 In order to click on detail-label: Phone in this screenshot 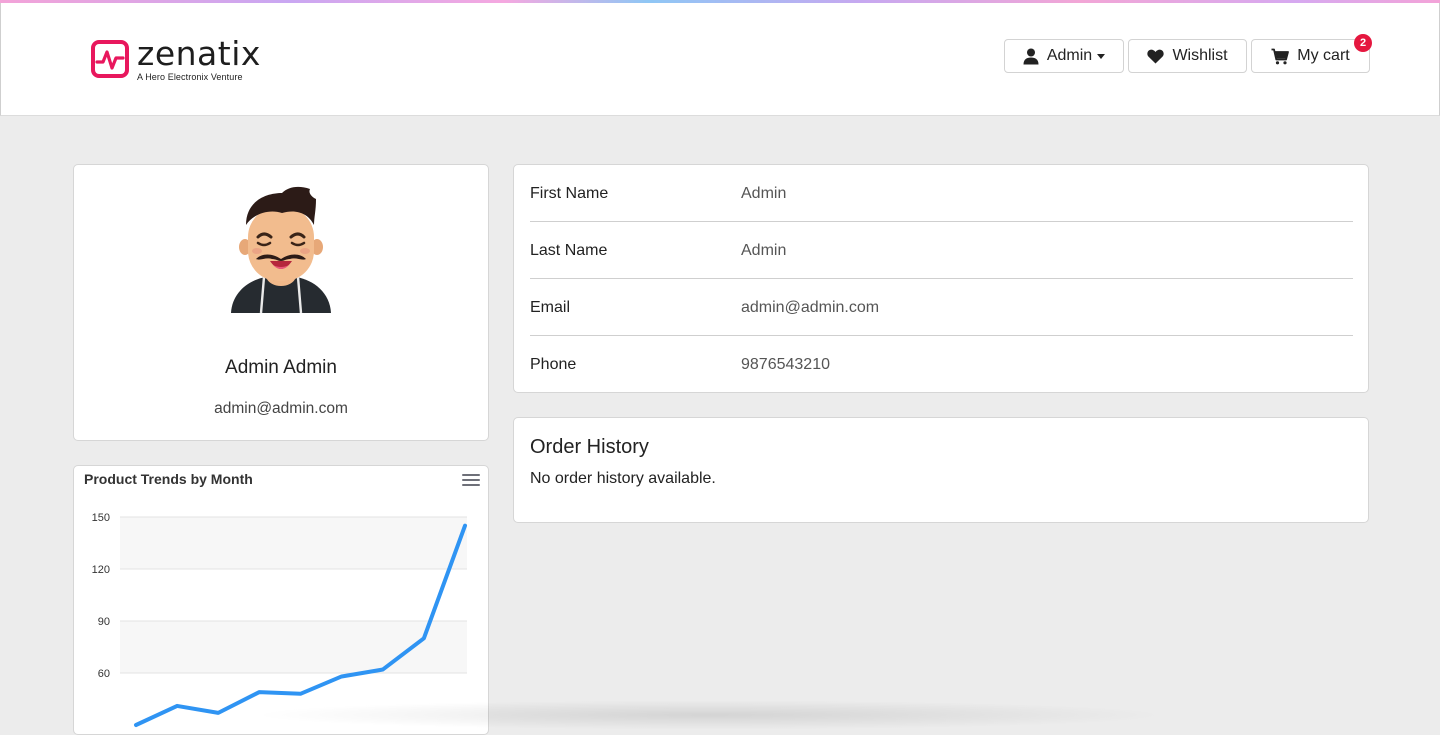, I will do `click(553, 364)`.